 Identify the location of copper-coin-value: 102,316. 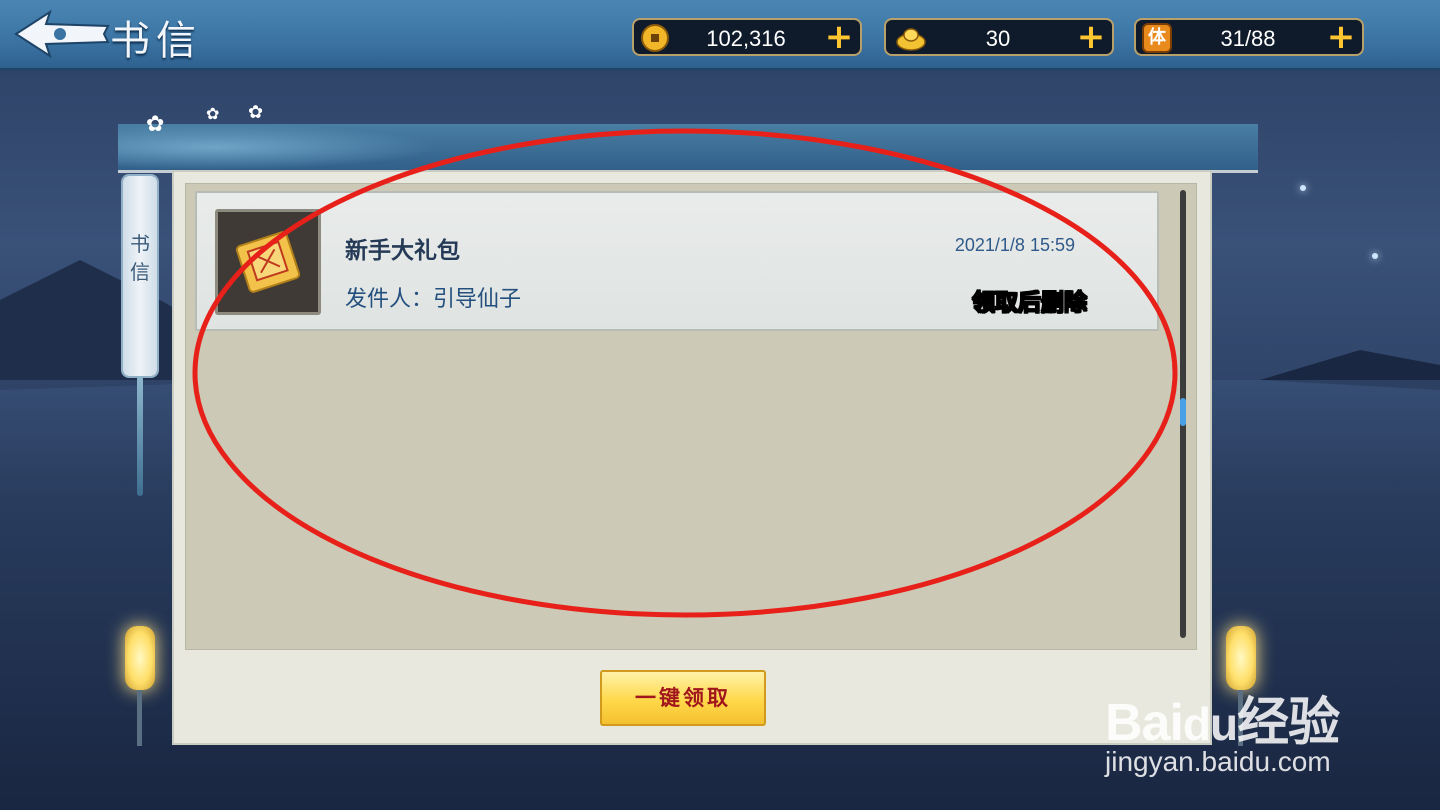
(746, 38).